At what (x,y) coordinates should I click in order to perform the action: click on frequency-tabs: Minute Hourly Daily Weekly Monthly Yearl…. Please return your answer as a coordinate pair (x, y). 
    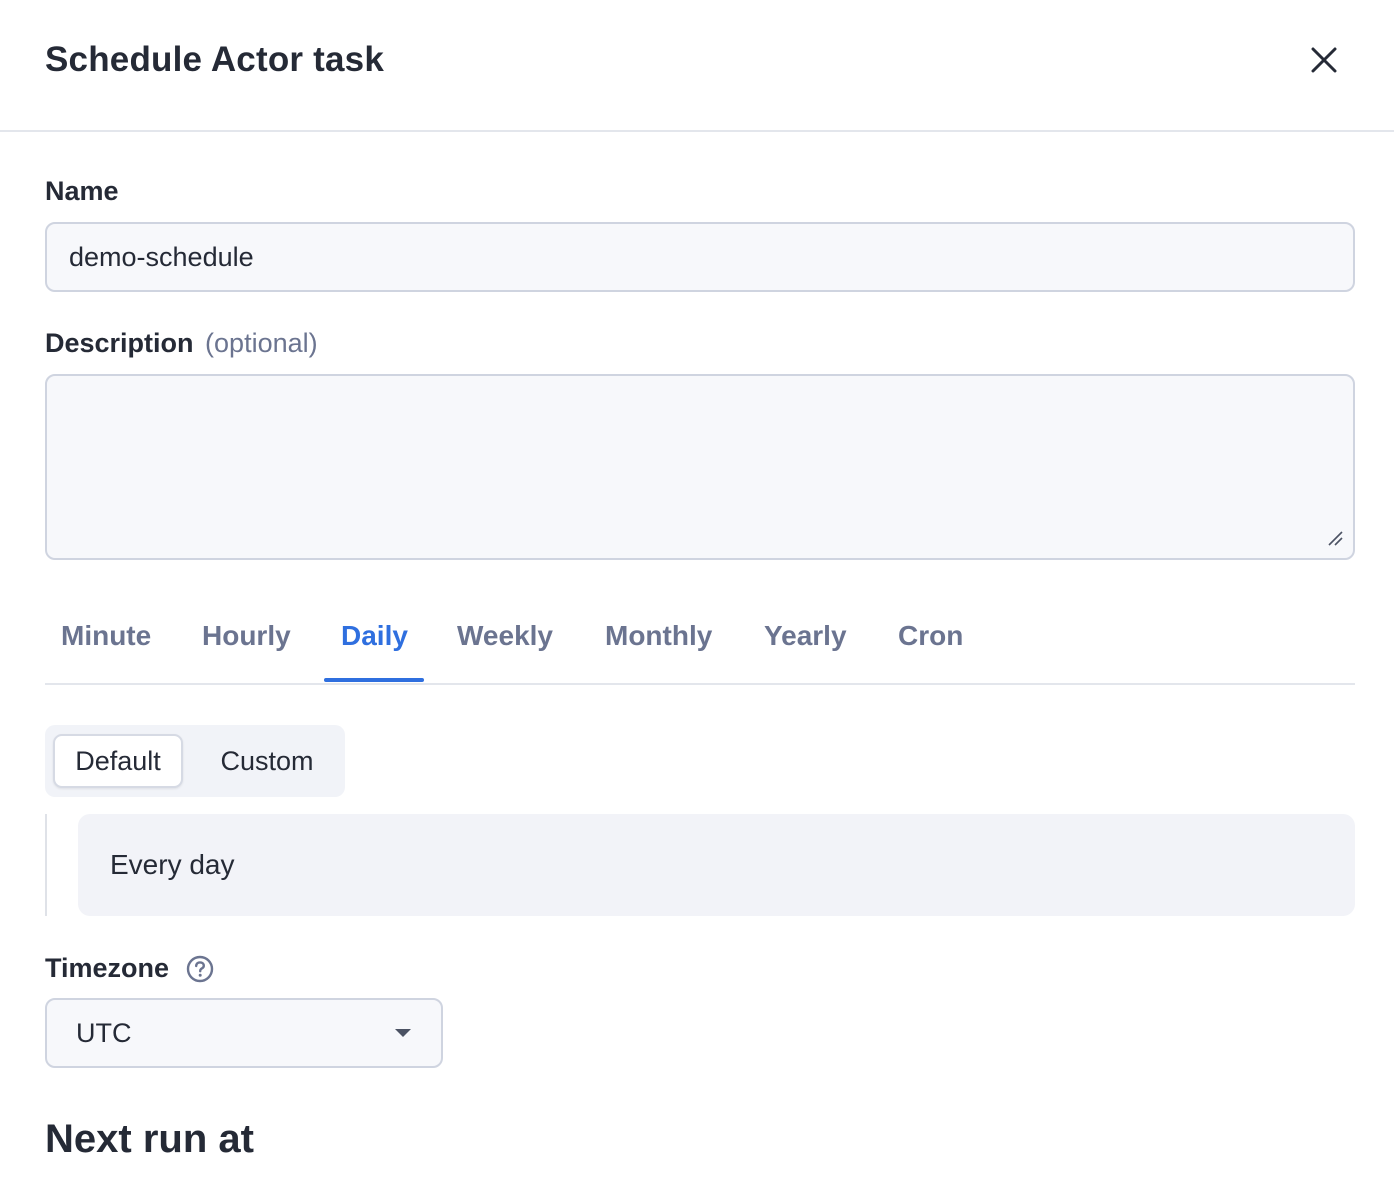
    Looking at the image, I should click on (700, 642).